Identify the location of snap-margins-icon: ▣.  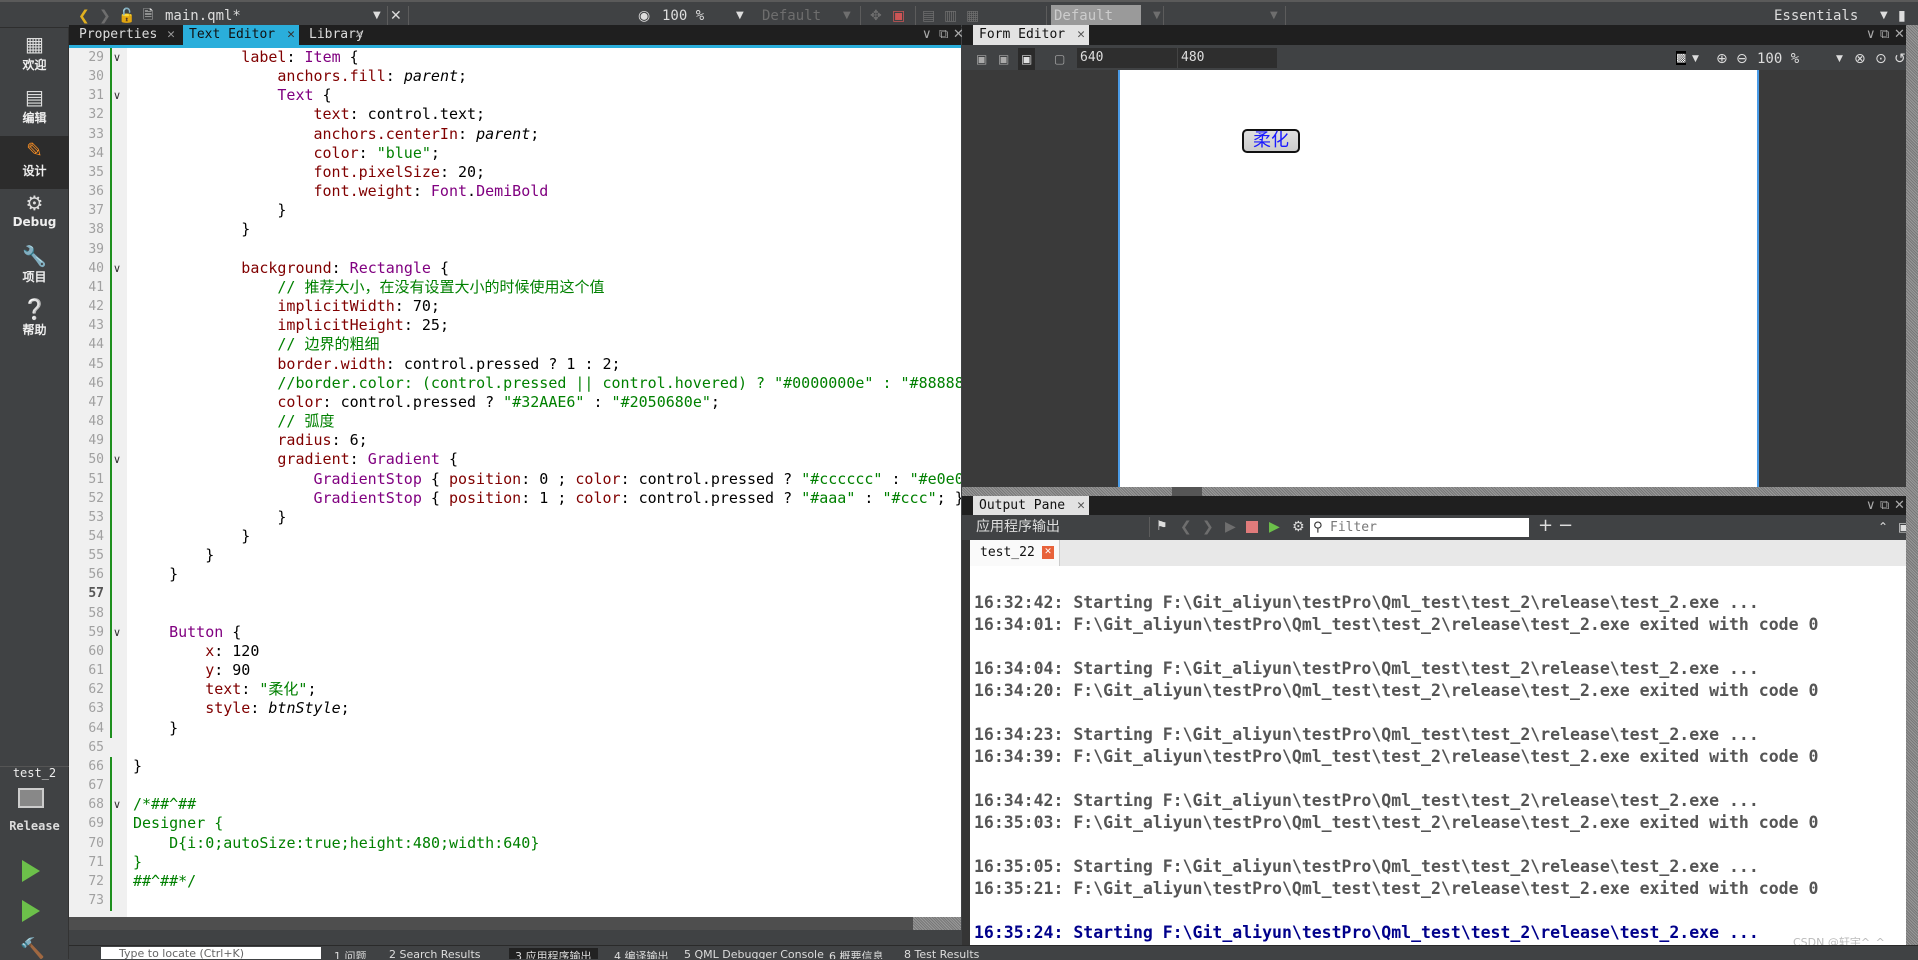
(1027, 59).